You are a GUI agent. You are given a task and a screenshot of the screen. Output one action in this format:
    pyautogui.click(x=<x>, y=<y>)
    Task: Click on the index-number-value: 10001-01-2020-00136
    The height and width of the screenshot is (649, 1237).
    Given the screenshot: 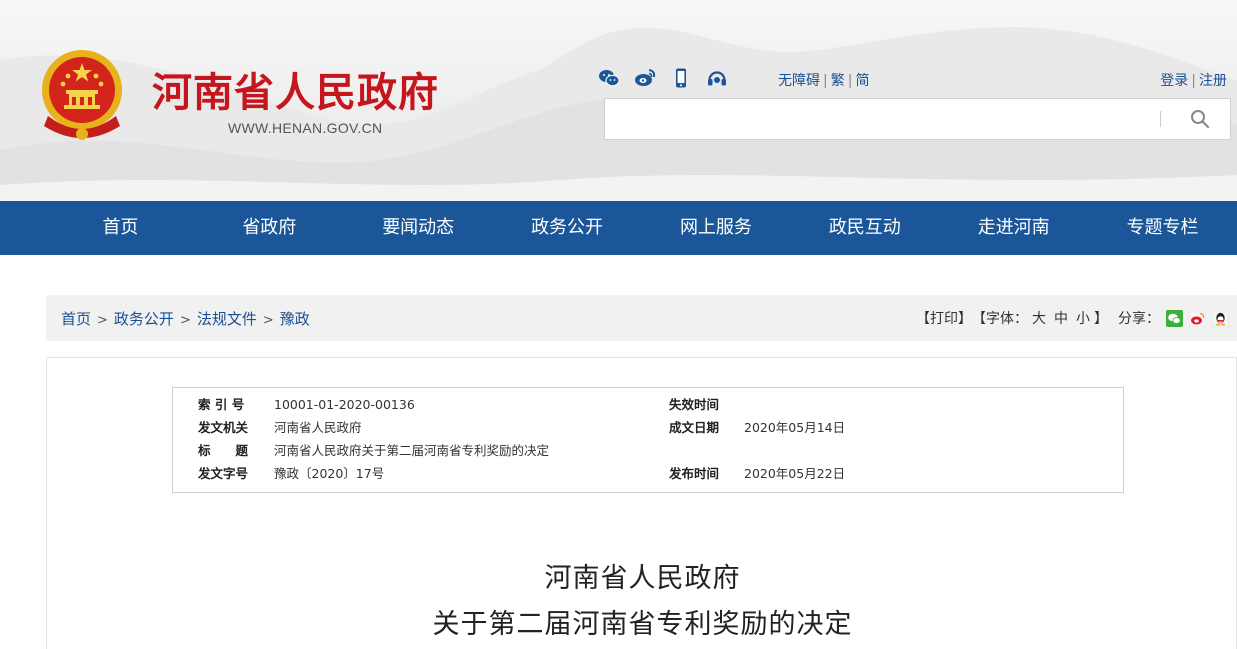 What is the action you would take?
    pyautogui.click(x=344, y=404)
    